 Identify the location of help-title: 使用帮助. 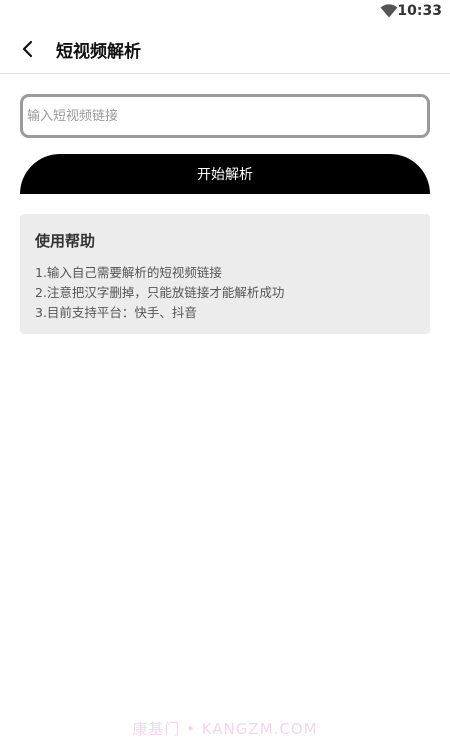
(65, 241).